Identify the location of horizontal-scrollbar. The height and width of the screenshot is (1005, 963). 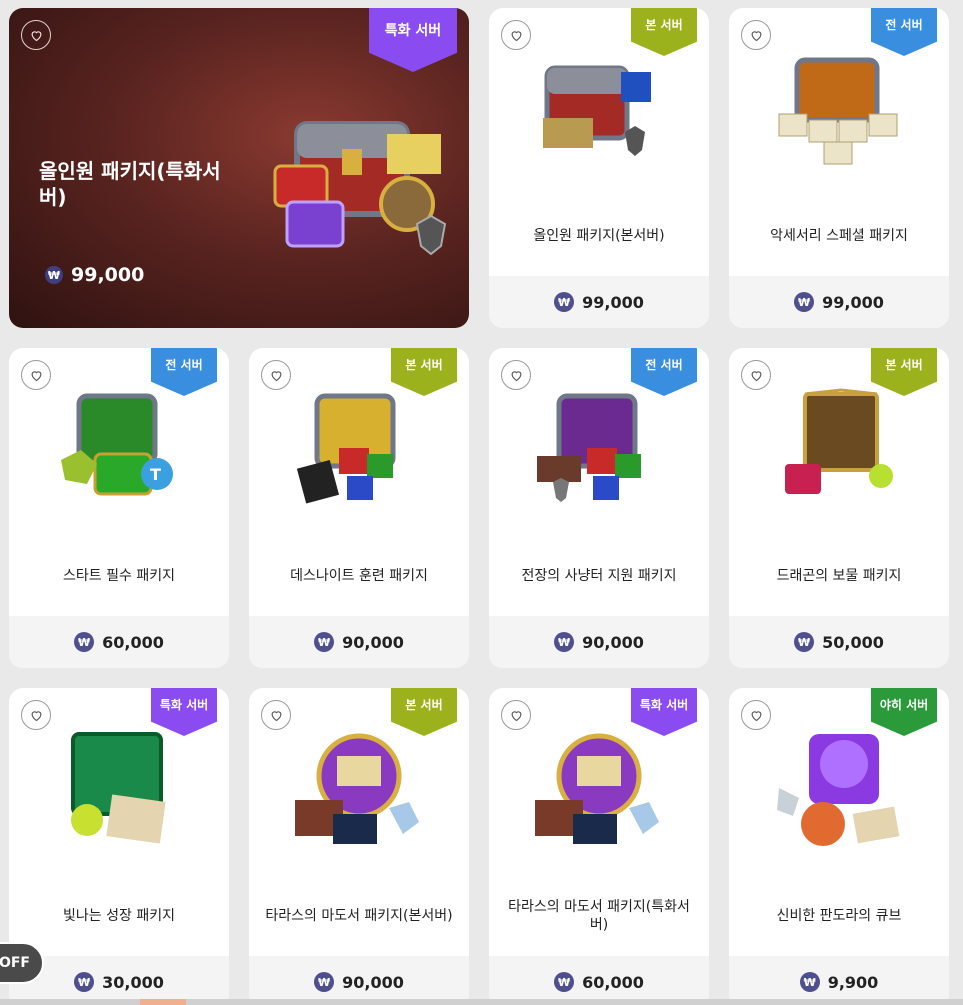
(481, 1002).